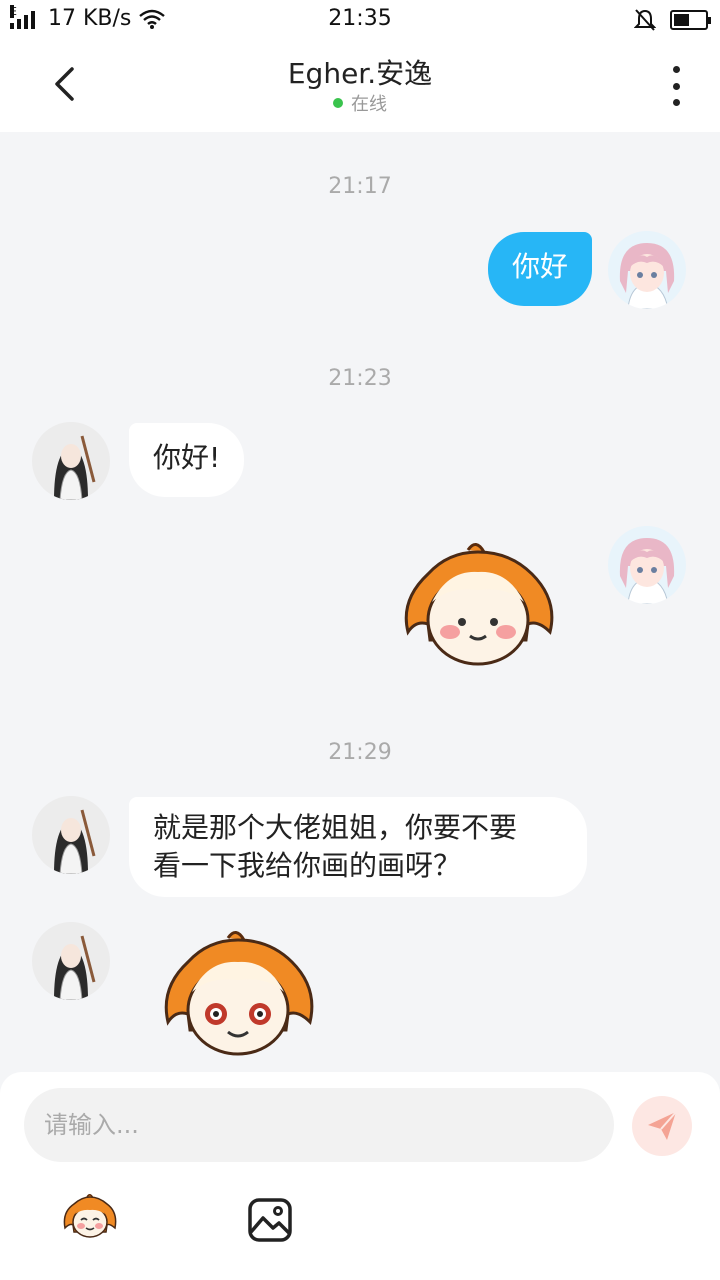 The width and height of the screenshot is (720, 1280). Describe the element at coordinates (338, 103) in the screenshot. I see `online-dot-icon` at that location.